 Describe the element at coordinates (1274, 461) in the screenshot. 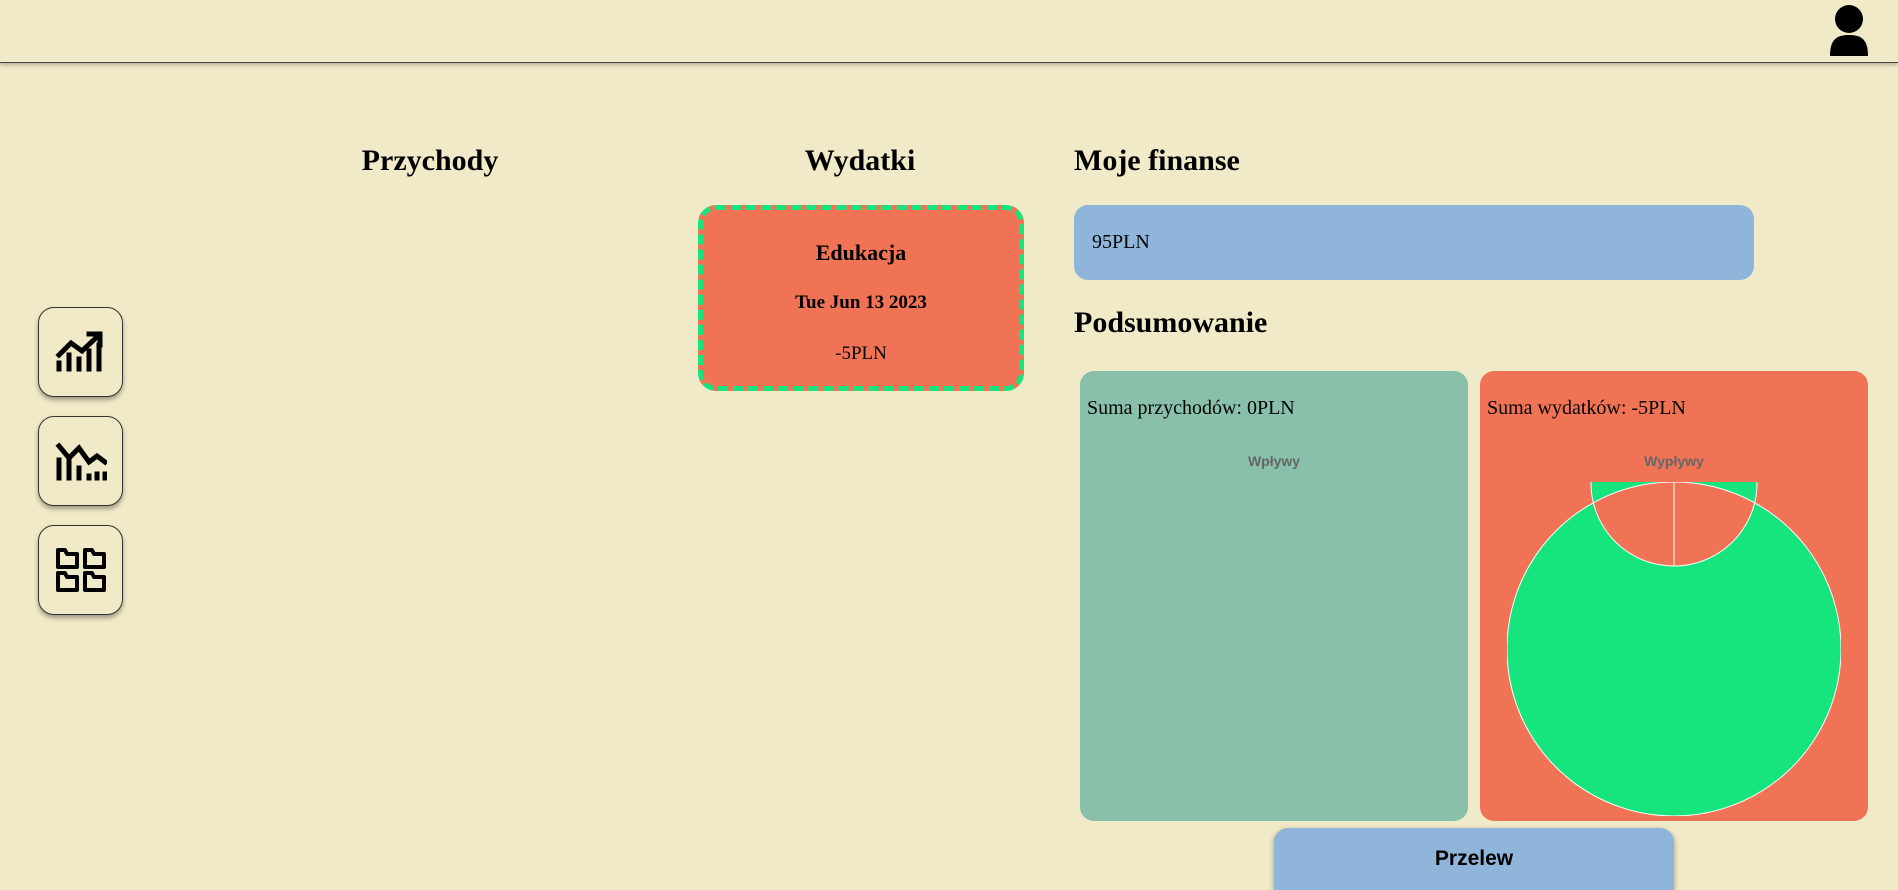

I see `income-chart-title: Wpływy` at that location.